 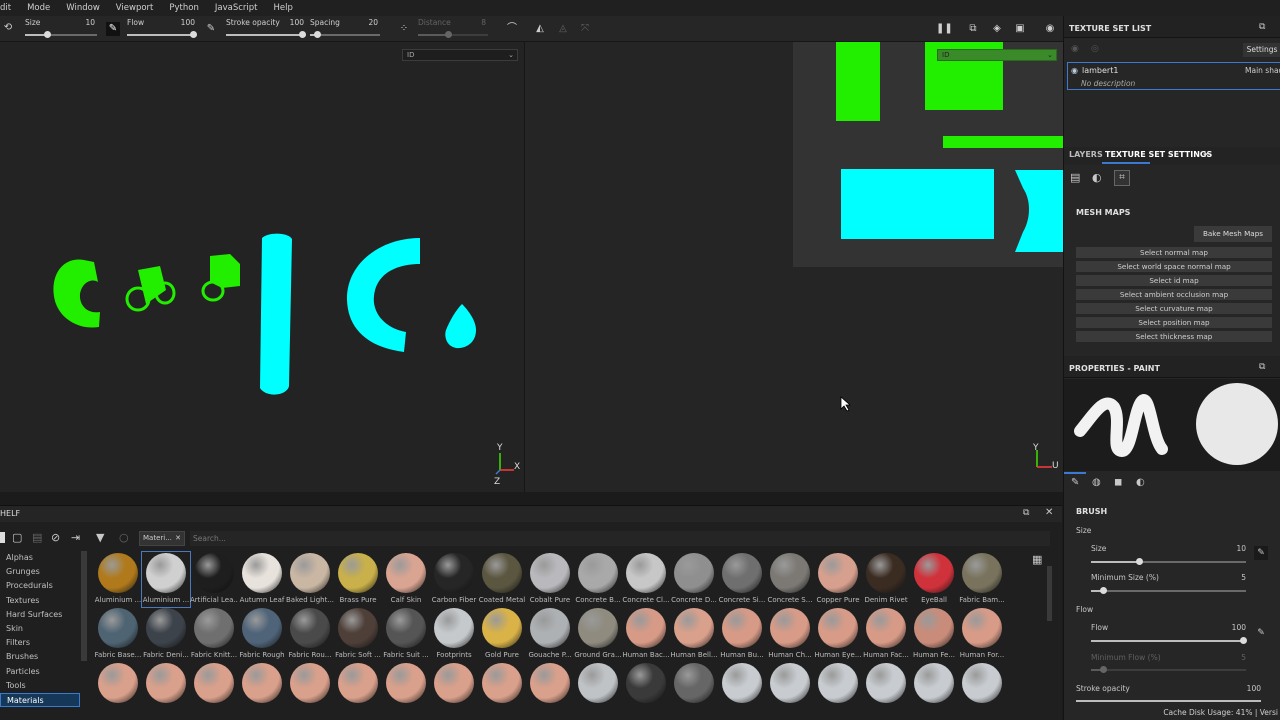 I want to click on lazy-mouse-icon: ⁘, so click(x=404, y=29).